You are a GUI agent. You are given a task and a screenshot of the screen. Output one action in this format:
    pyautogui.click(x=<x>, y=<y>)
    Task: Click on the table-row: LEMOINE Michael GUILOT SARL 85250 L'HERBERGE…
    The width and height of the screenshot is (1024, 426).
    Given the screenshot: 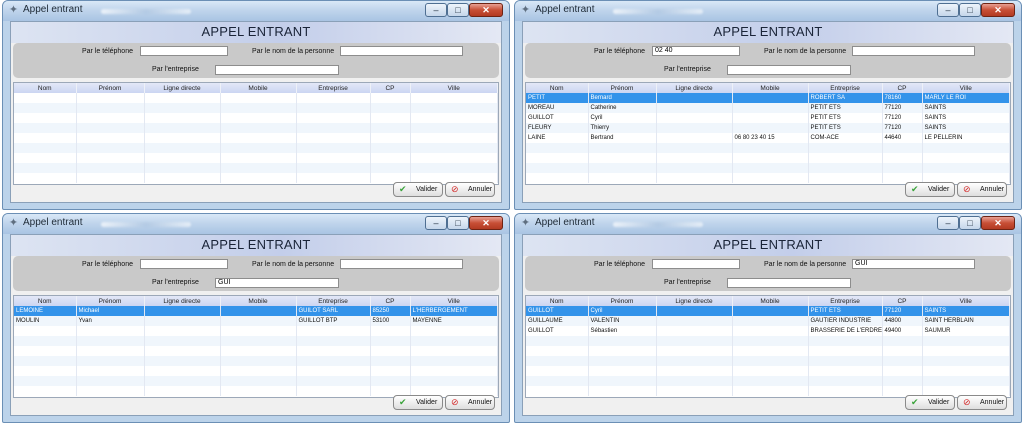 What is the action you would take?
    pyautogui.click(x=256, y=311)
    